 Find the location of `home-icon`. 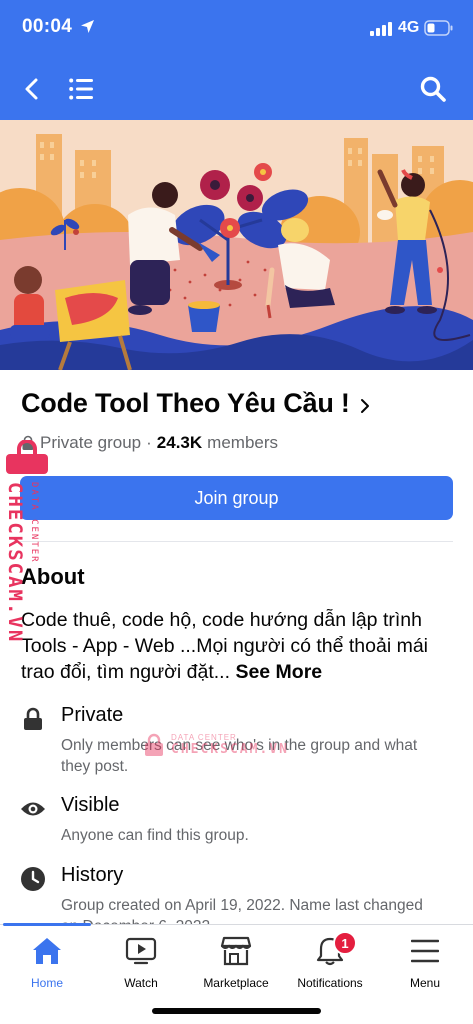

home-icon is located at coordinates (47, 951).